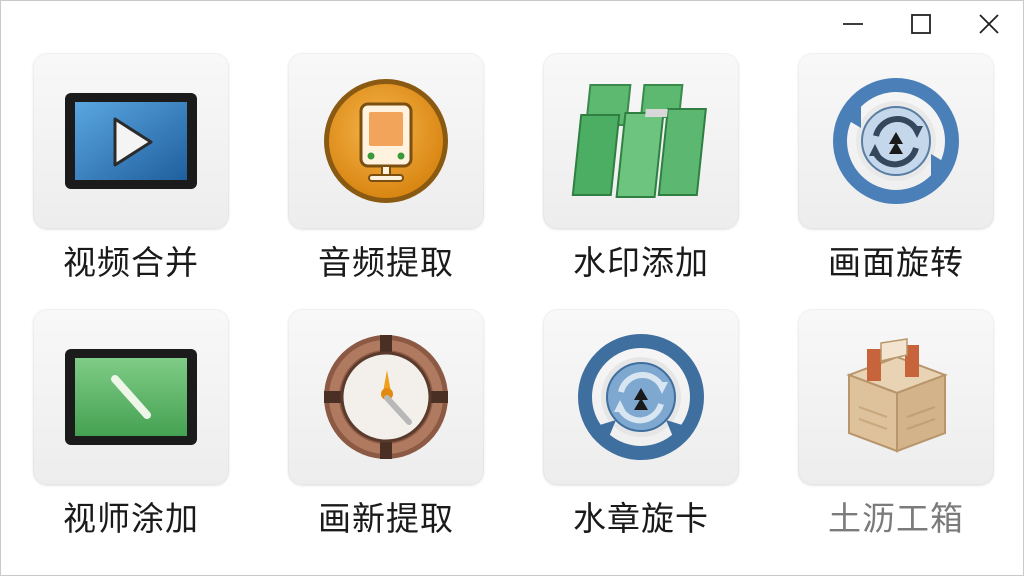 The height and width of the screenshot is (576, 1024). Describe the element at coordinates (896, 262) in the screenshot. I see `tool-label: 画面旋转` at that location.